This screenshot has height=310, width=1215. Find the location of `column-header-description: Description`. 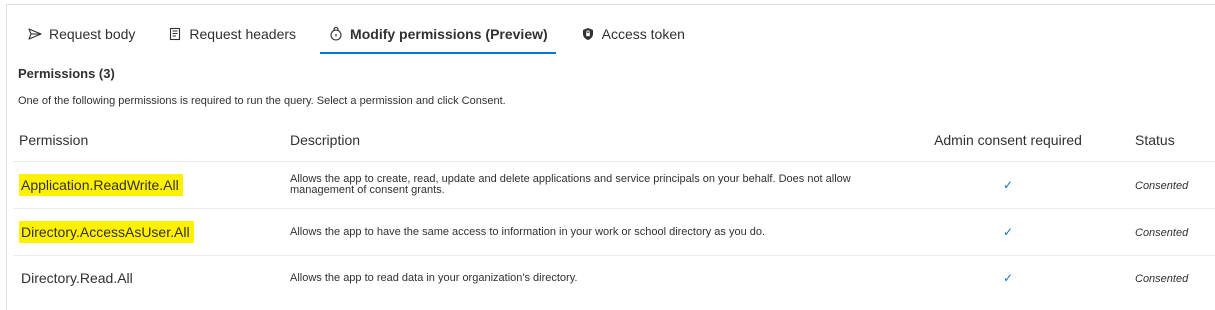

column-header-description: Description is located at coordinates (588, 140).